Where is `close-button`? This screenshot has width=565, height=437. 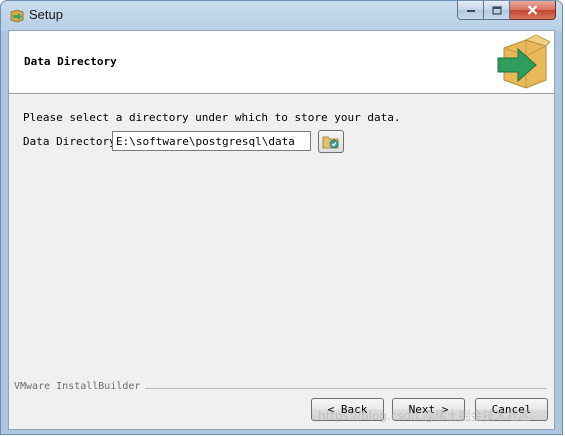
close-button is located at coordinates (533, 10).